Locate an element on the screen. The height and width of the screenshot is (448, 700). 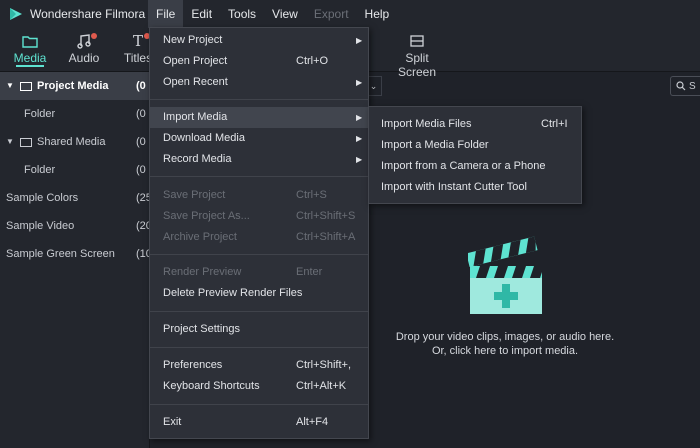
tab-audio: Audio is located at coordinates (84, 48).